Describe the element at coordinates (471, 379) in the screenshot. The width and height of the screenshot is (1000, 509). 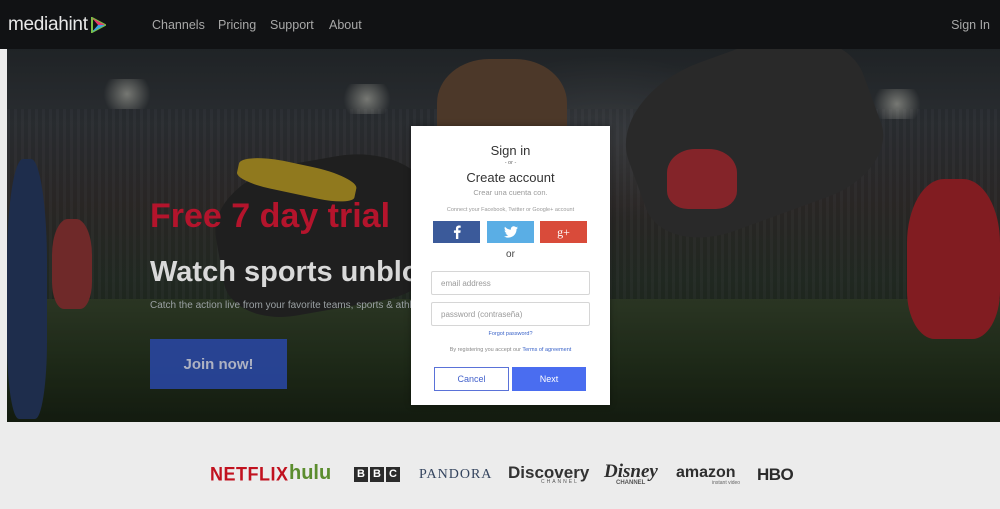
I see `cancel-button: Cancel` at that location.